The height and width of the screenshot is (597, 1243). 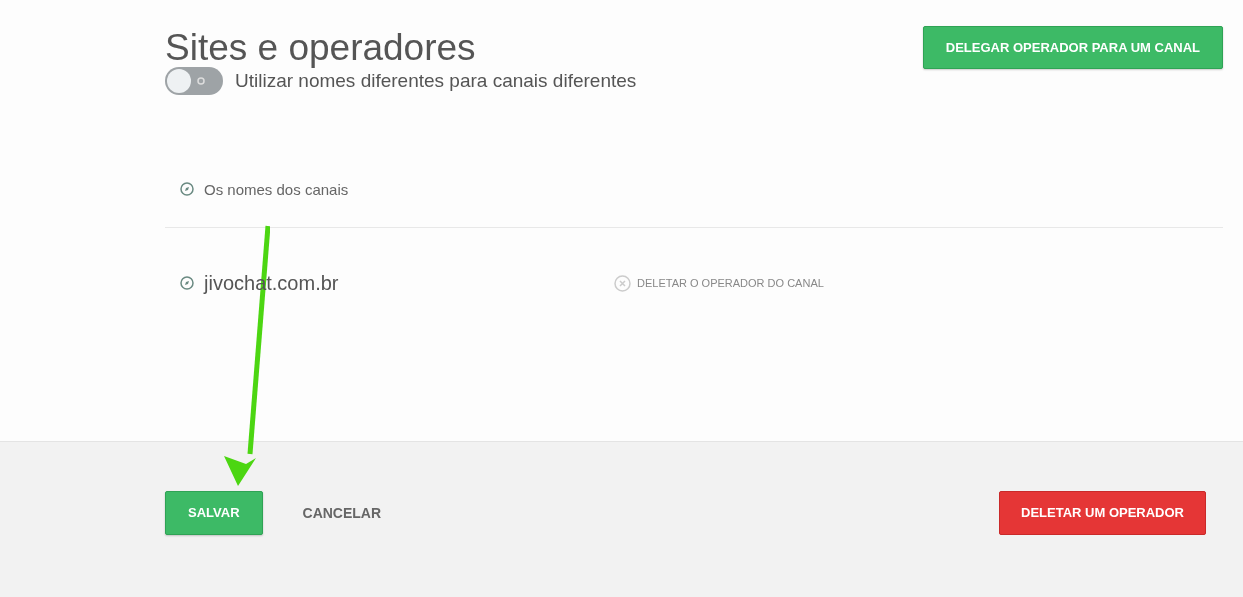 What do you see at coordinates (436, 81) in the screenshot?
I see `toggle-label: Utilizar nomes diferentes para canais diferentes` at bounding box center [436, 81].